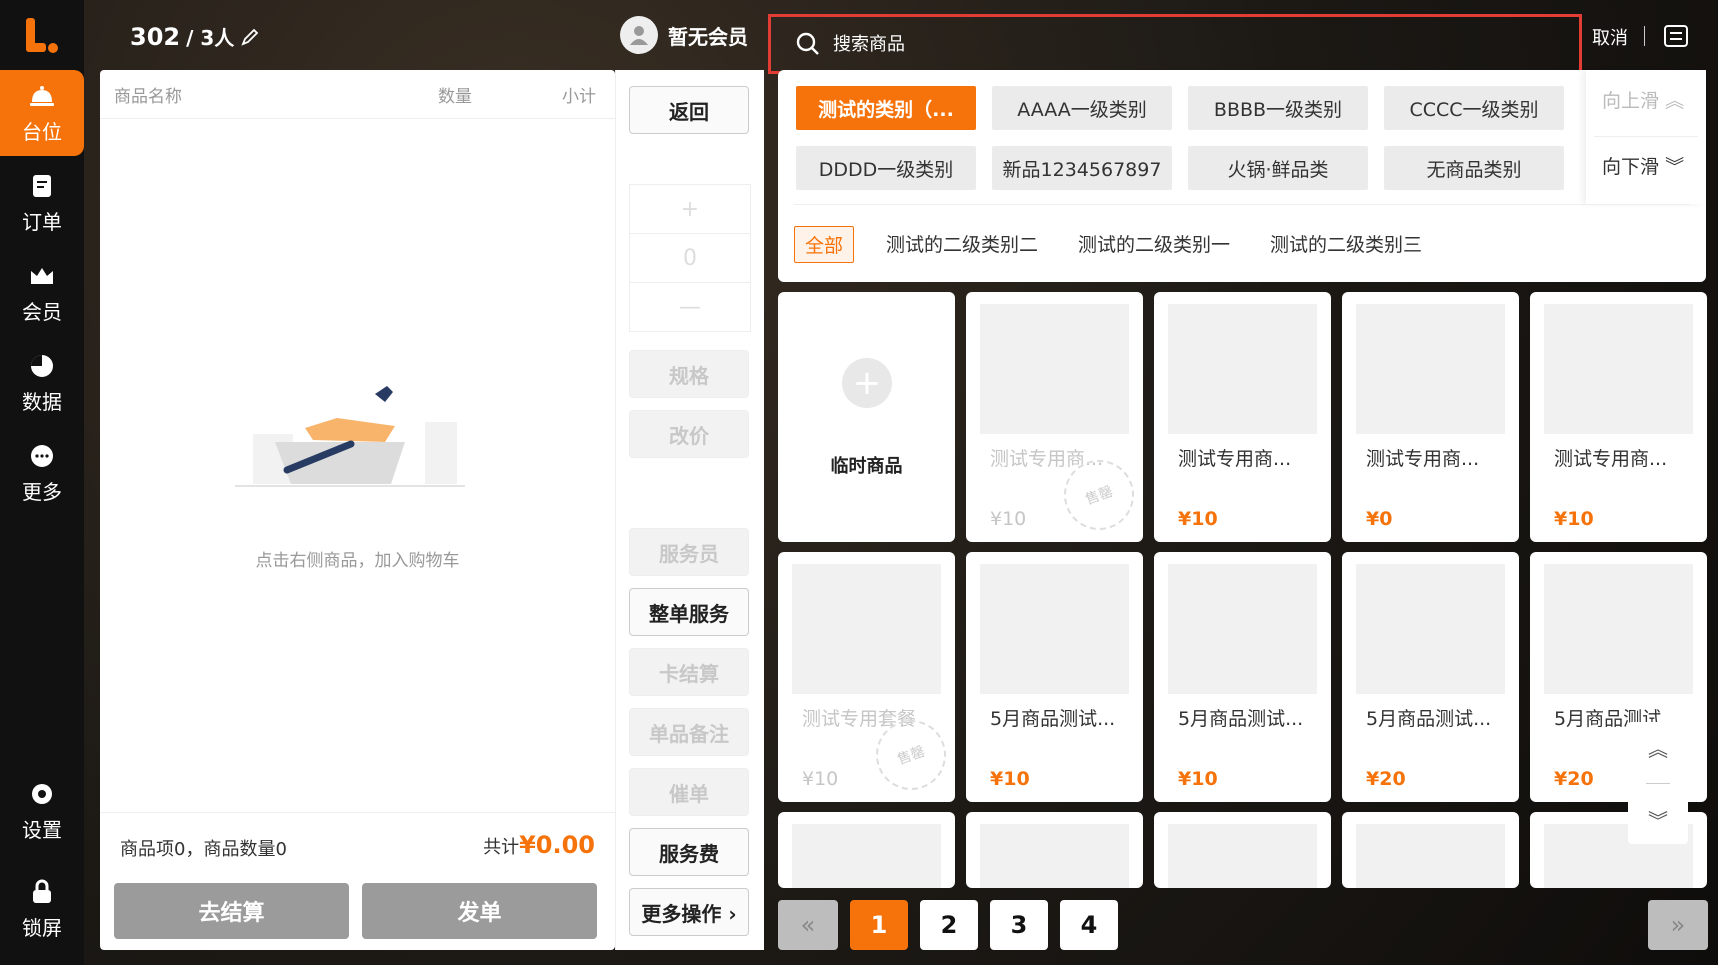 The width and height of the screenshot is (1718, 965). What do you see at coordinates (42, 927) in the screenshot?
I see `sidebar-item-label: 锁屏` at bounding box center [42, 927].